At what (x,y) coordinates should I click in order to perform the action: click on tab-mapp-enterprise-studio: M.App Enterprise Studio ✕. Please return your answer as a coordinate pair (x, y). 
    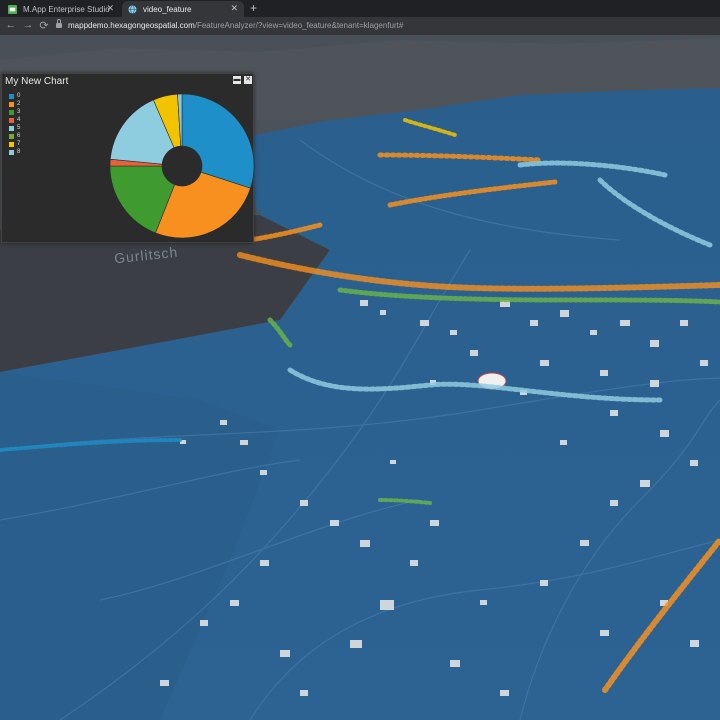
    Looking at the image, I should click on (61, 9).